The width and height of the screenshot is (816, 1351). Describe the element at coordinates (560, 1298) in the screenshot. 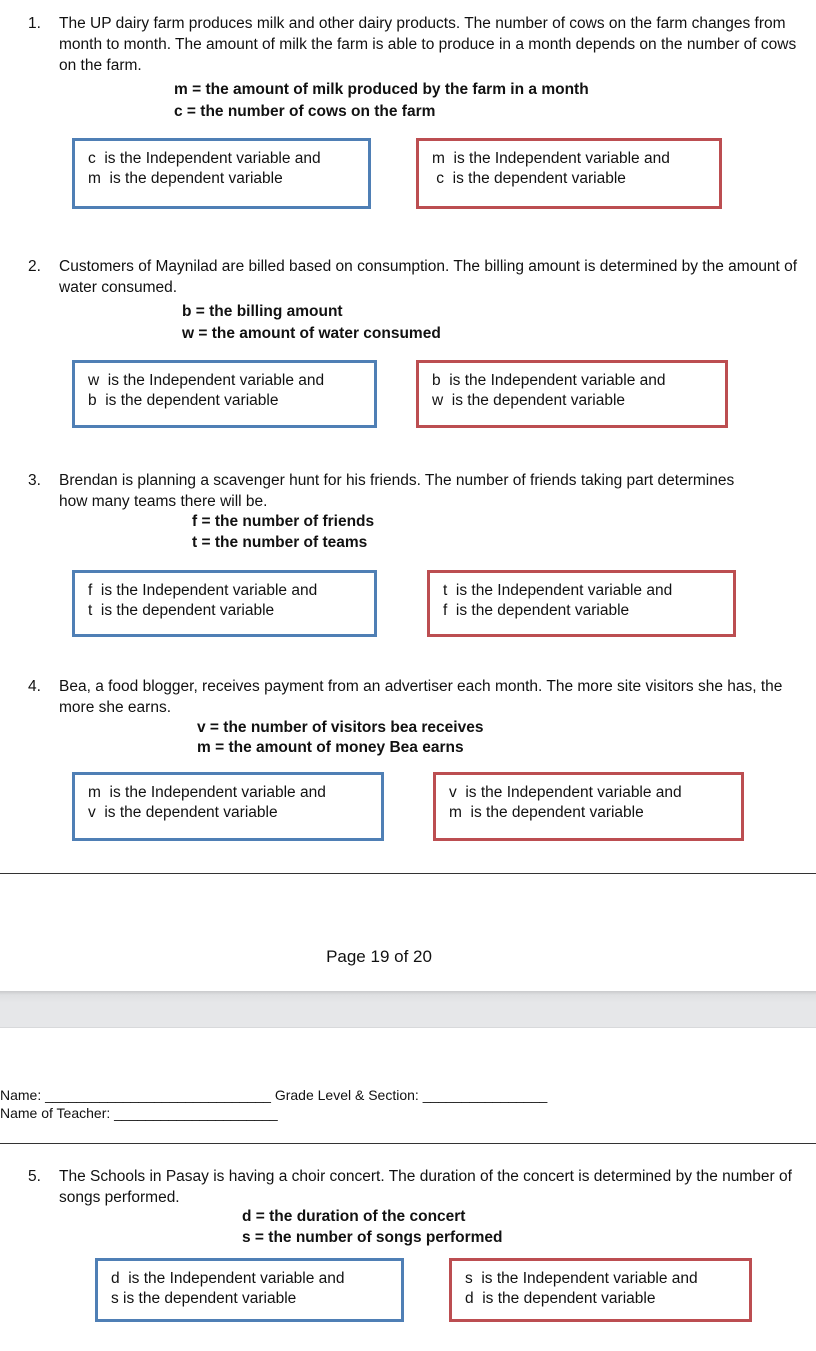

I see `option-line: d is the dependent variable` at that location.